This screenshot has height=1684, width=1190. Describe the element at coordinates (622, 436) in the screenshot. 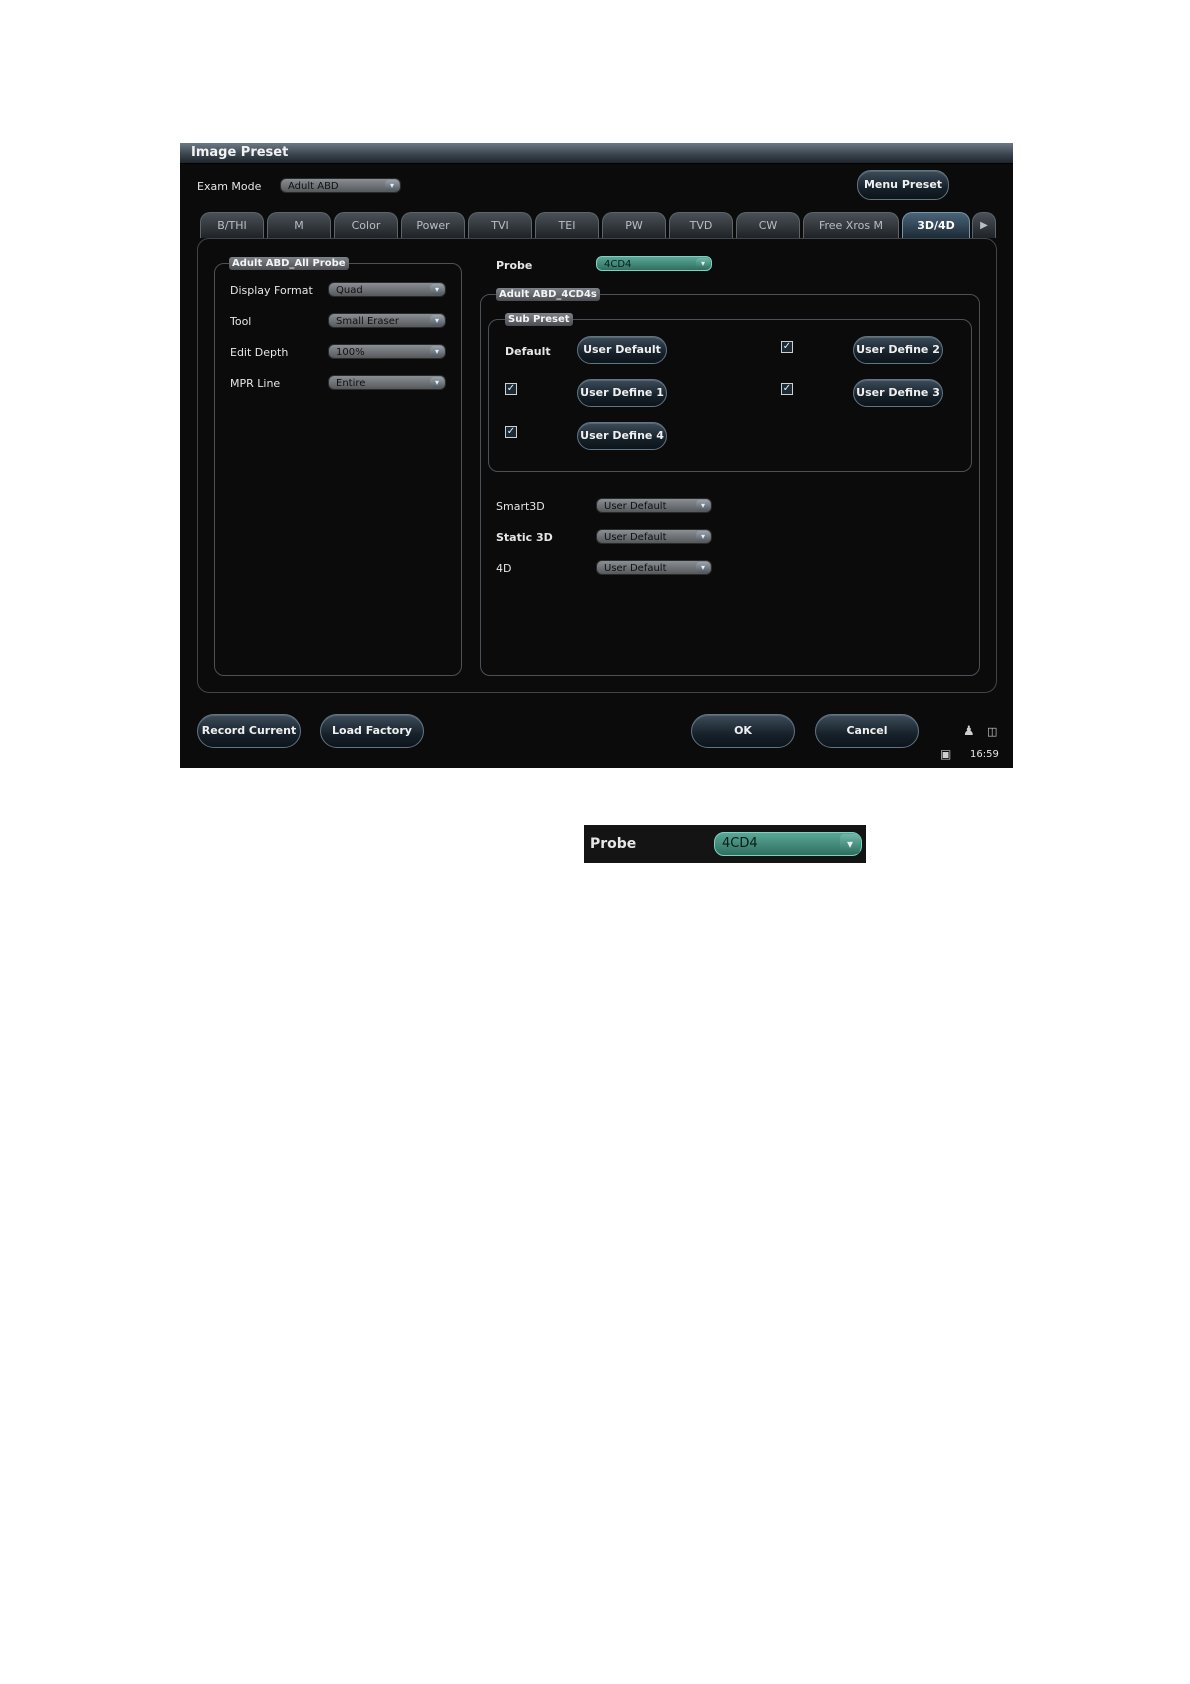

I see `user-define-4-button: User Define 4` at that location.